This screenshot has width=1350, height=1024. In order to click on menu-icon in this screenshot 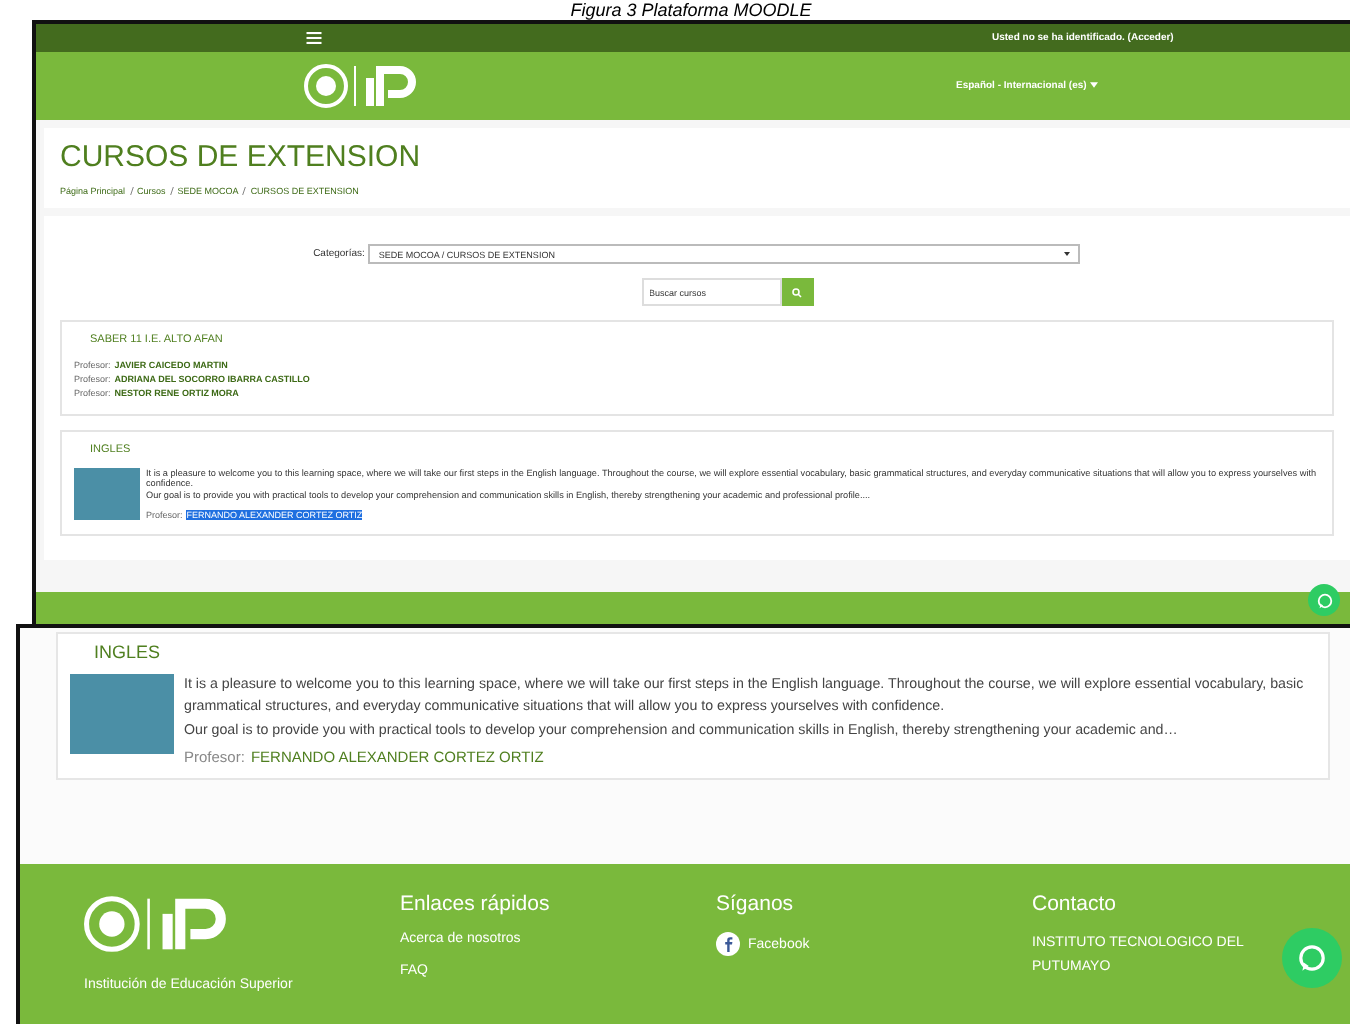, I will do `click(314, 38)`.